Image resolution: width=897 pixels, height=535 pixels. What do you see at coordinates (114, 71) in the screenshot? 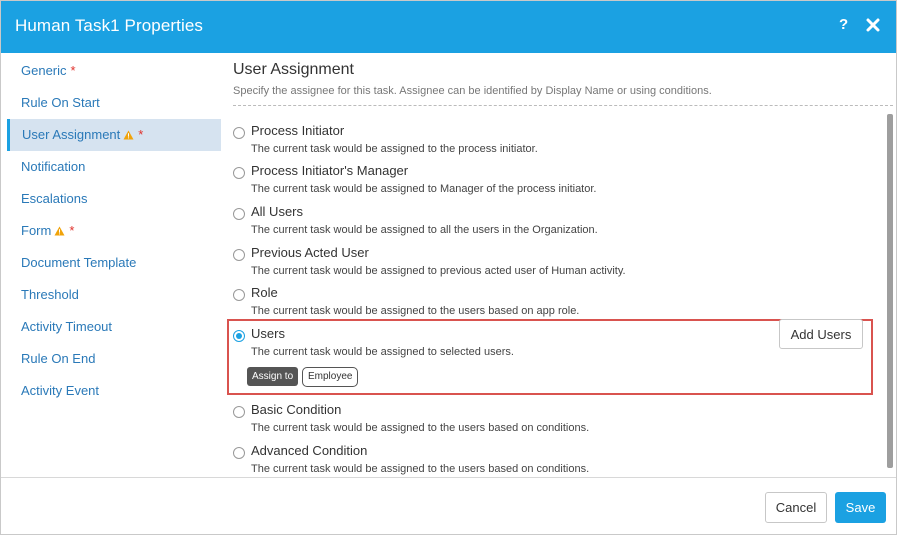
I see `sidebar-item-generic: Generic *` at bounding box center [114, 71].